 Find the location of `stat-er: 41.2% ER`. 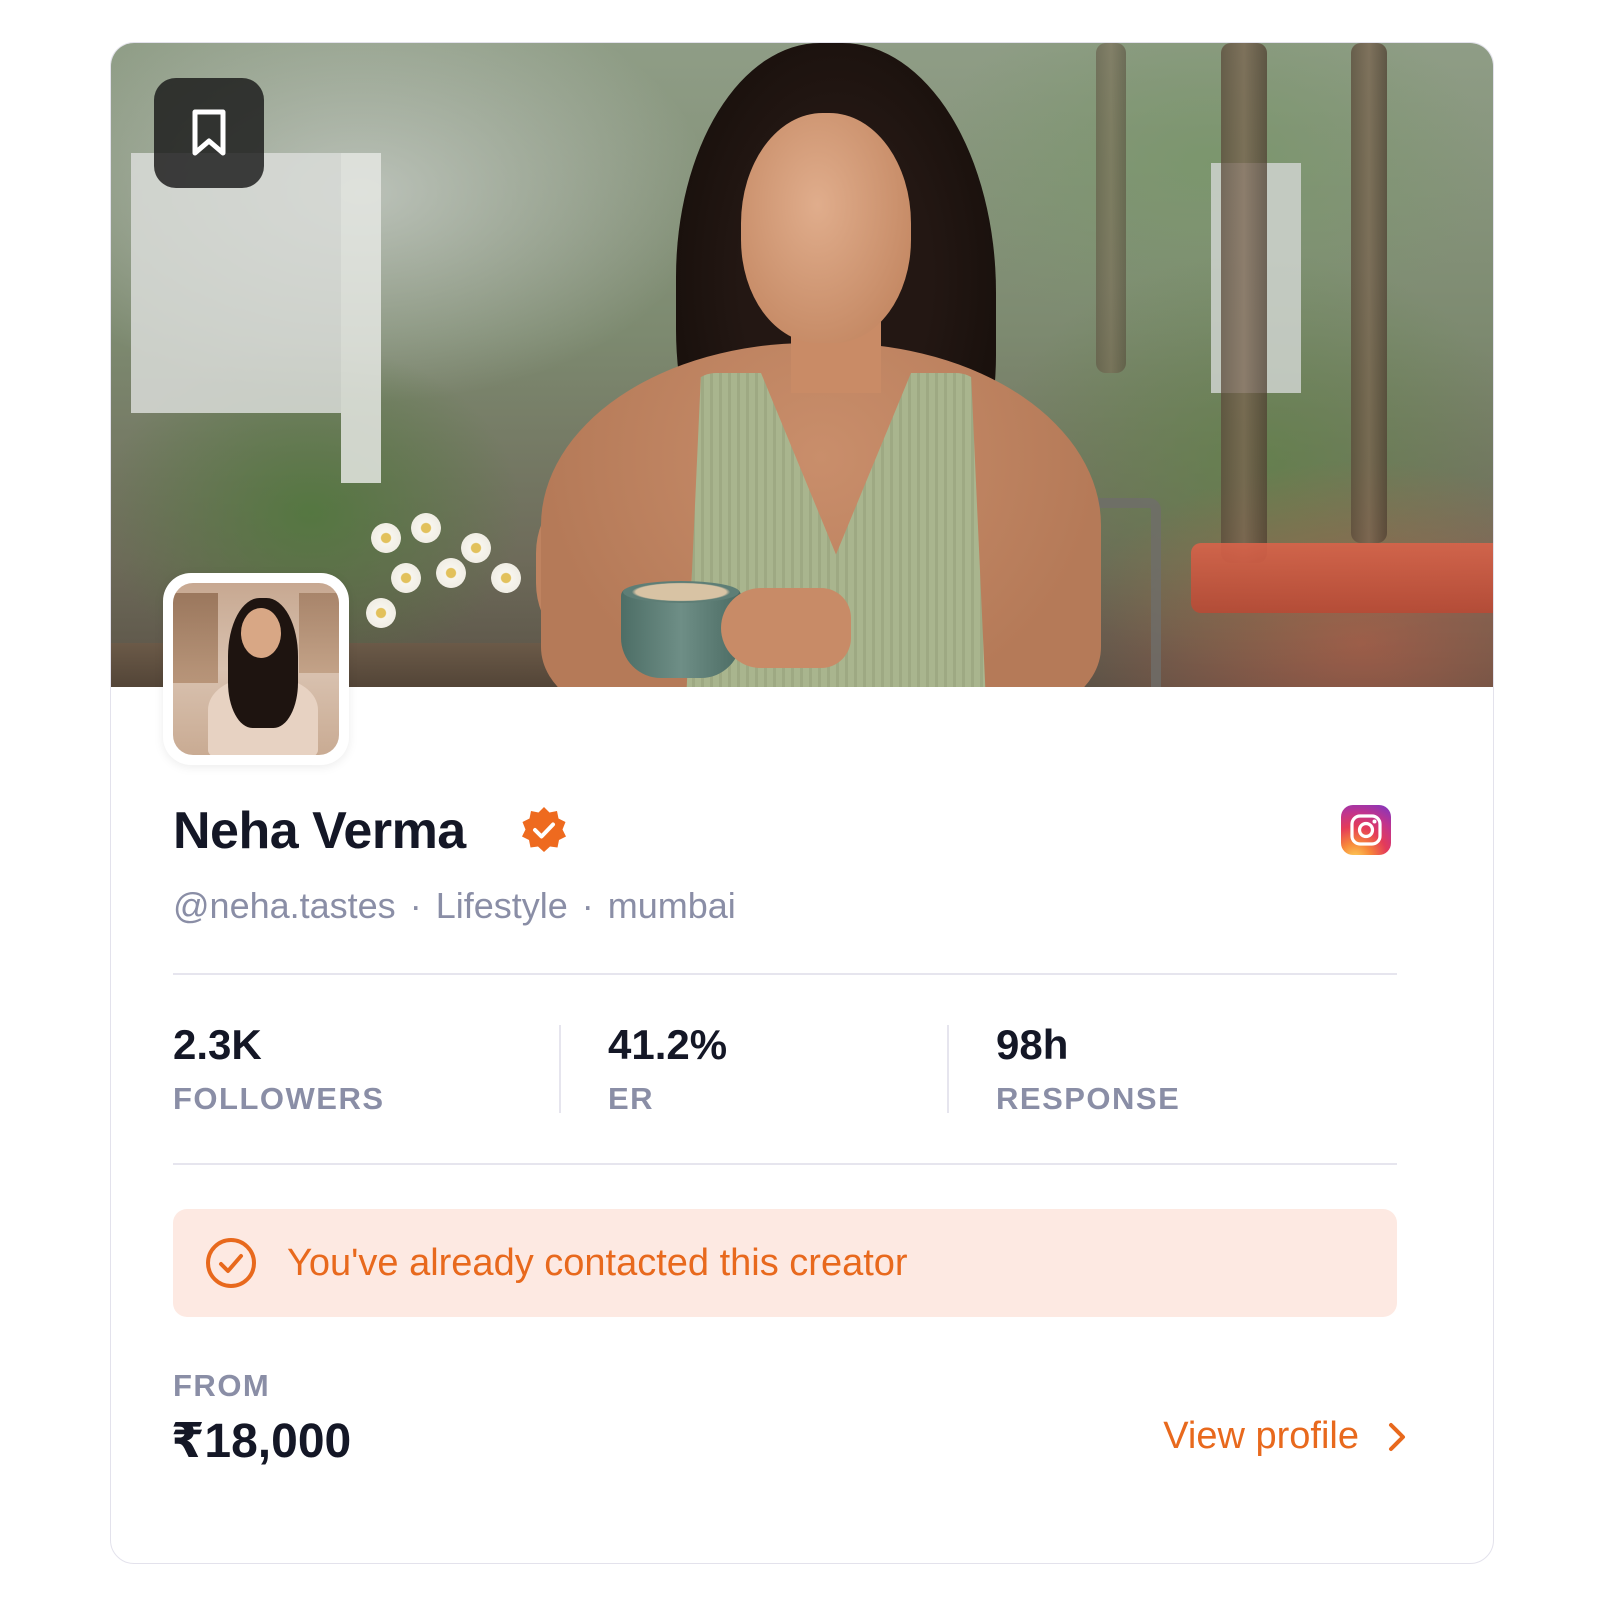

stat-er: 41.2% ER is located at coordinates (667, 1069).